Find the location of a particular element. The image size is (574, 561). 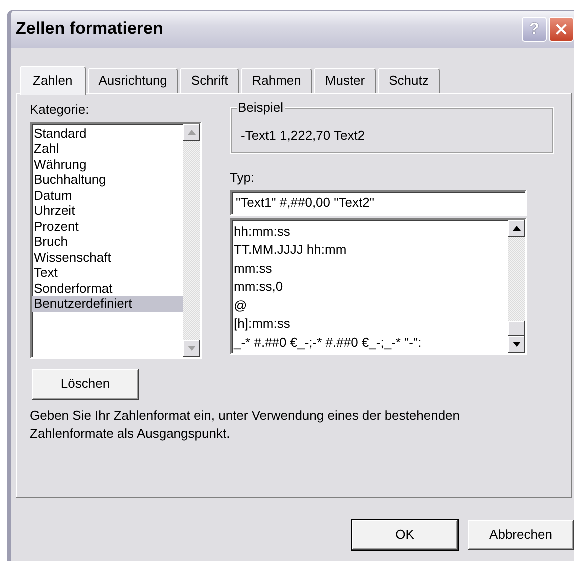

ok-button: OK is located at coordinates (405, 535).